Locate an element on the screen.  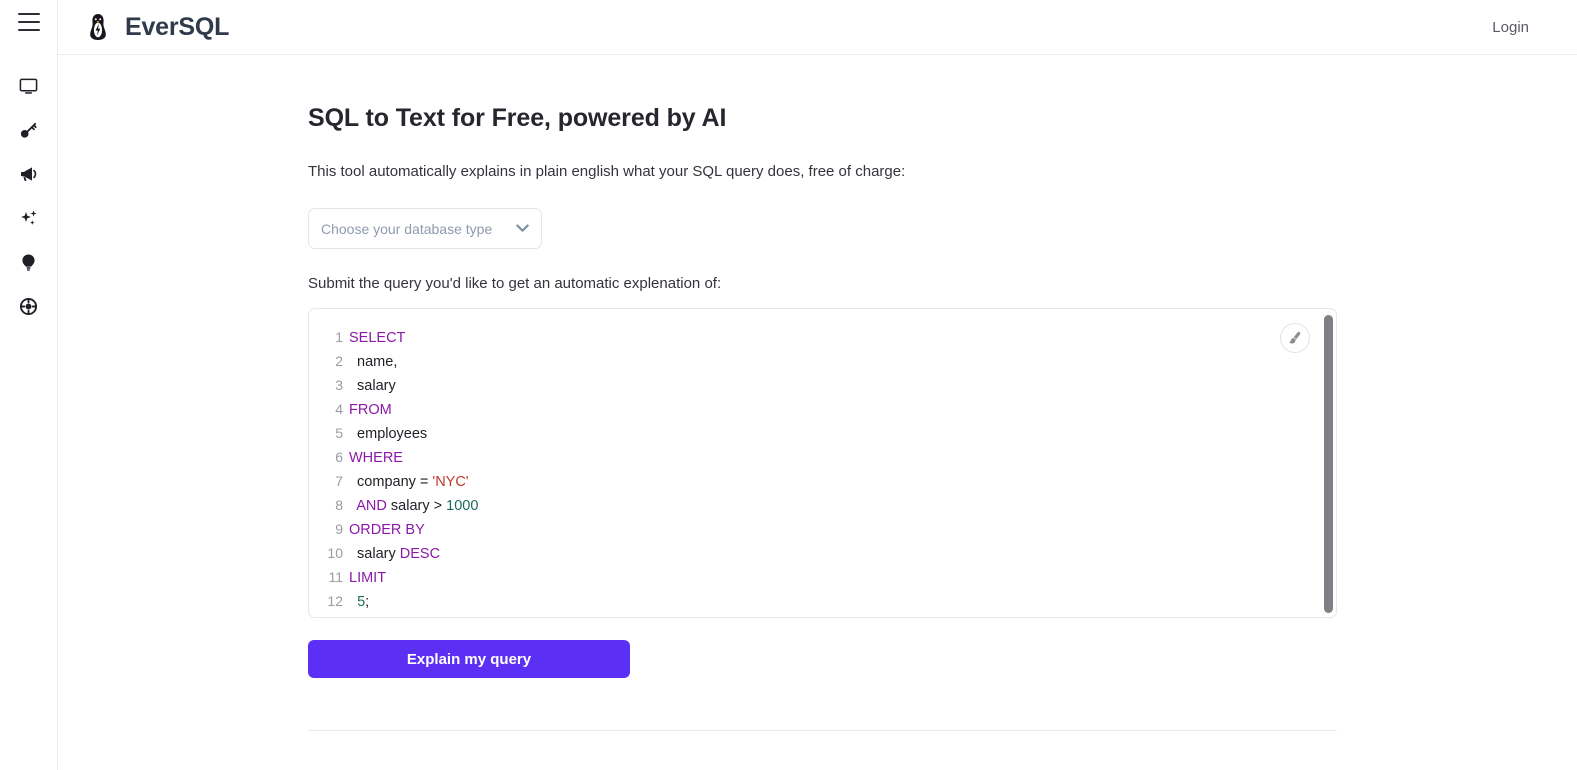
sql-line-text: salary DESC is located at coordinates (394, 554).